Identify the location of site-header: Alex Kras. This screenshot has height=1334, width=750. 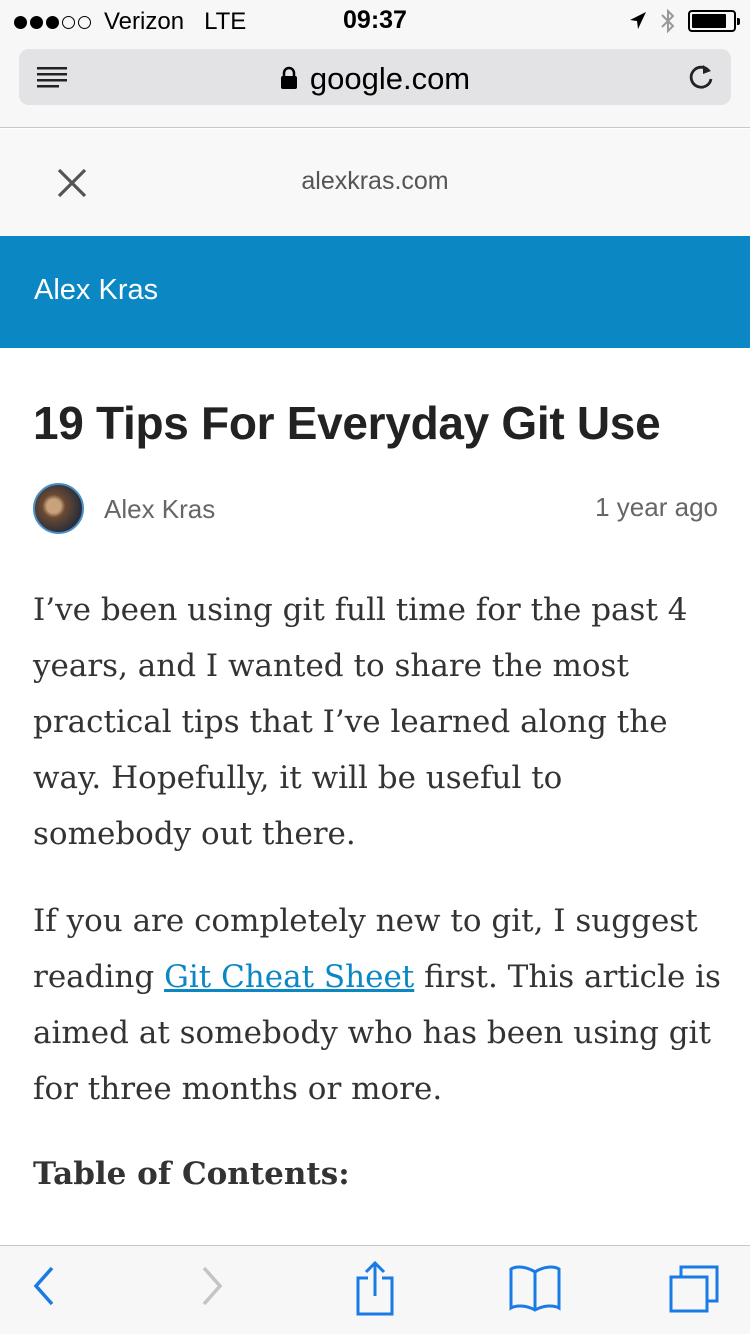
(375, 292).